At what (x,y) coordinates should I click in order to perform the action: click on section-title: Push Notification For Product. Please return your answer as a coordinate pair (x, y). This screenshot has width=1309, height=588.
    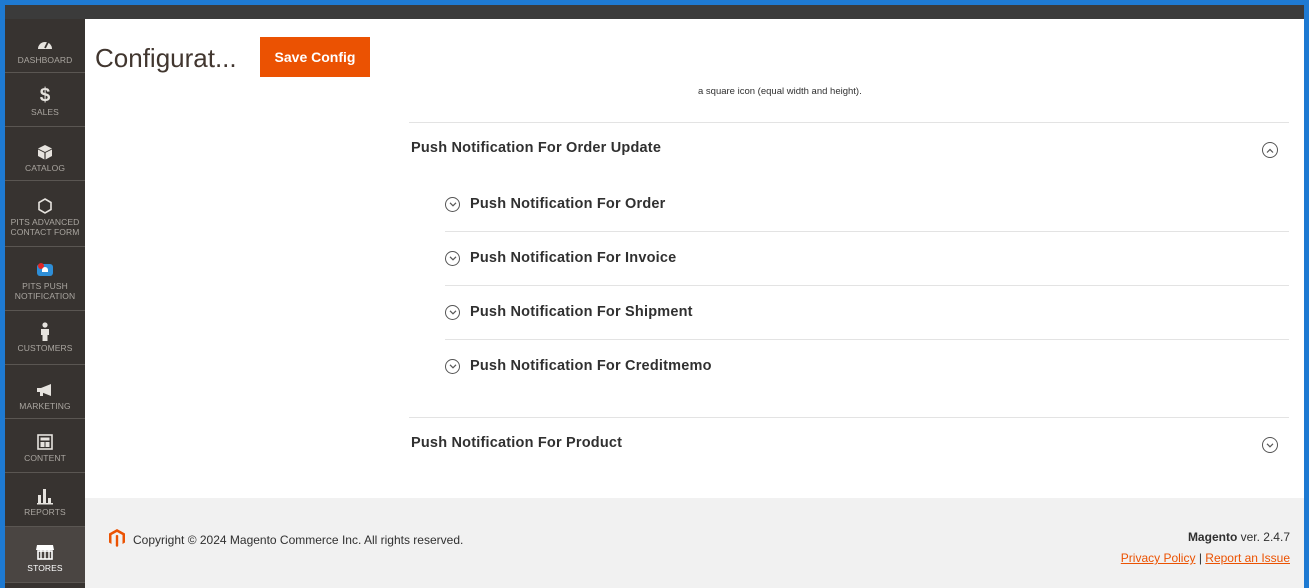
    Looking at the image, I should click on (517, 443).